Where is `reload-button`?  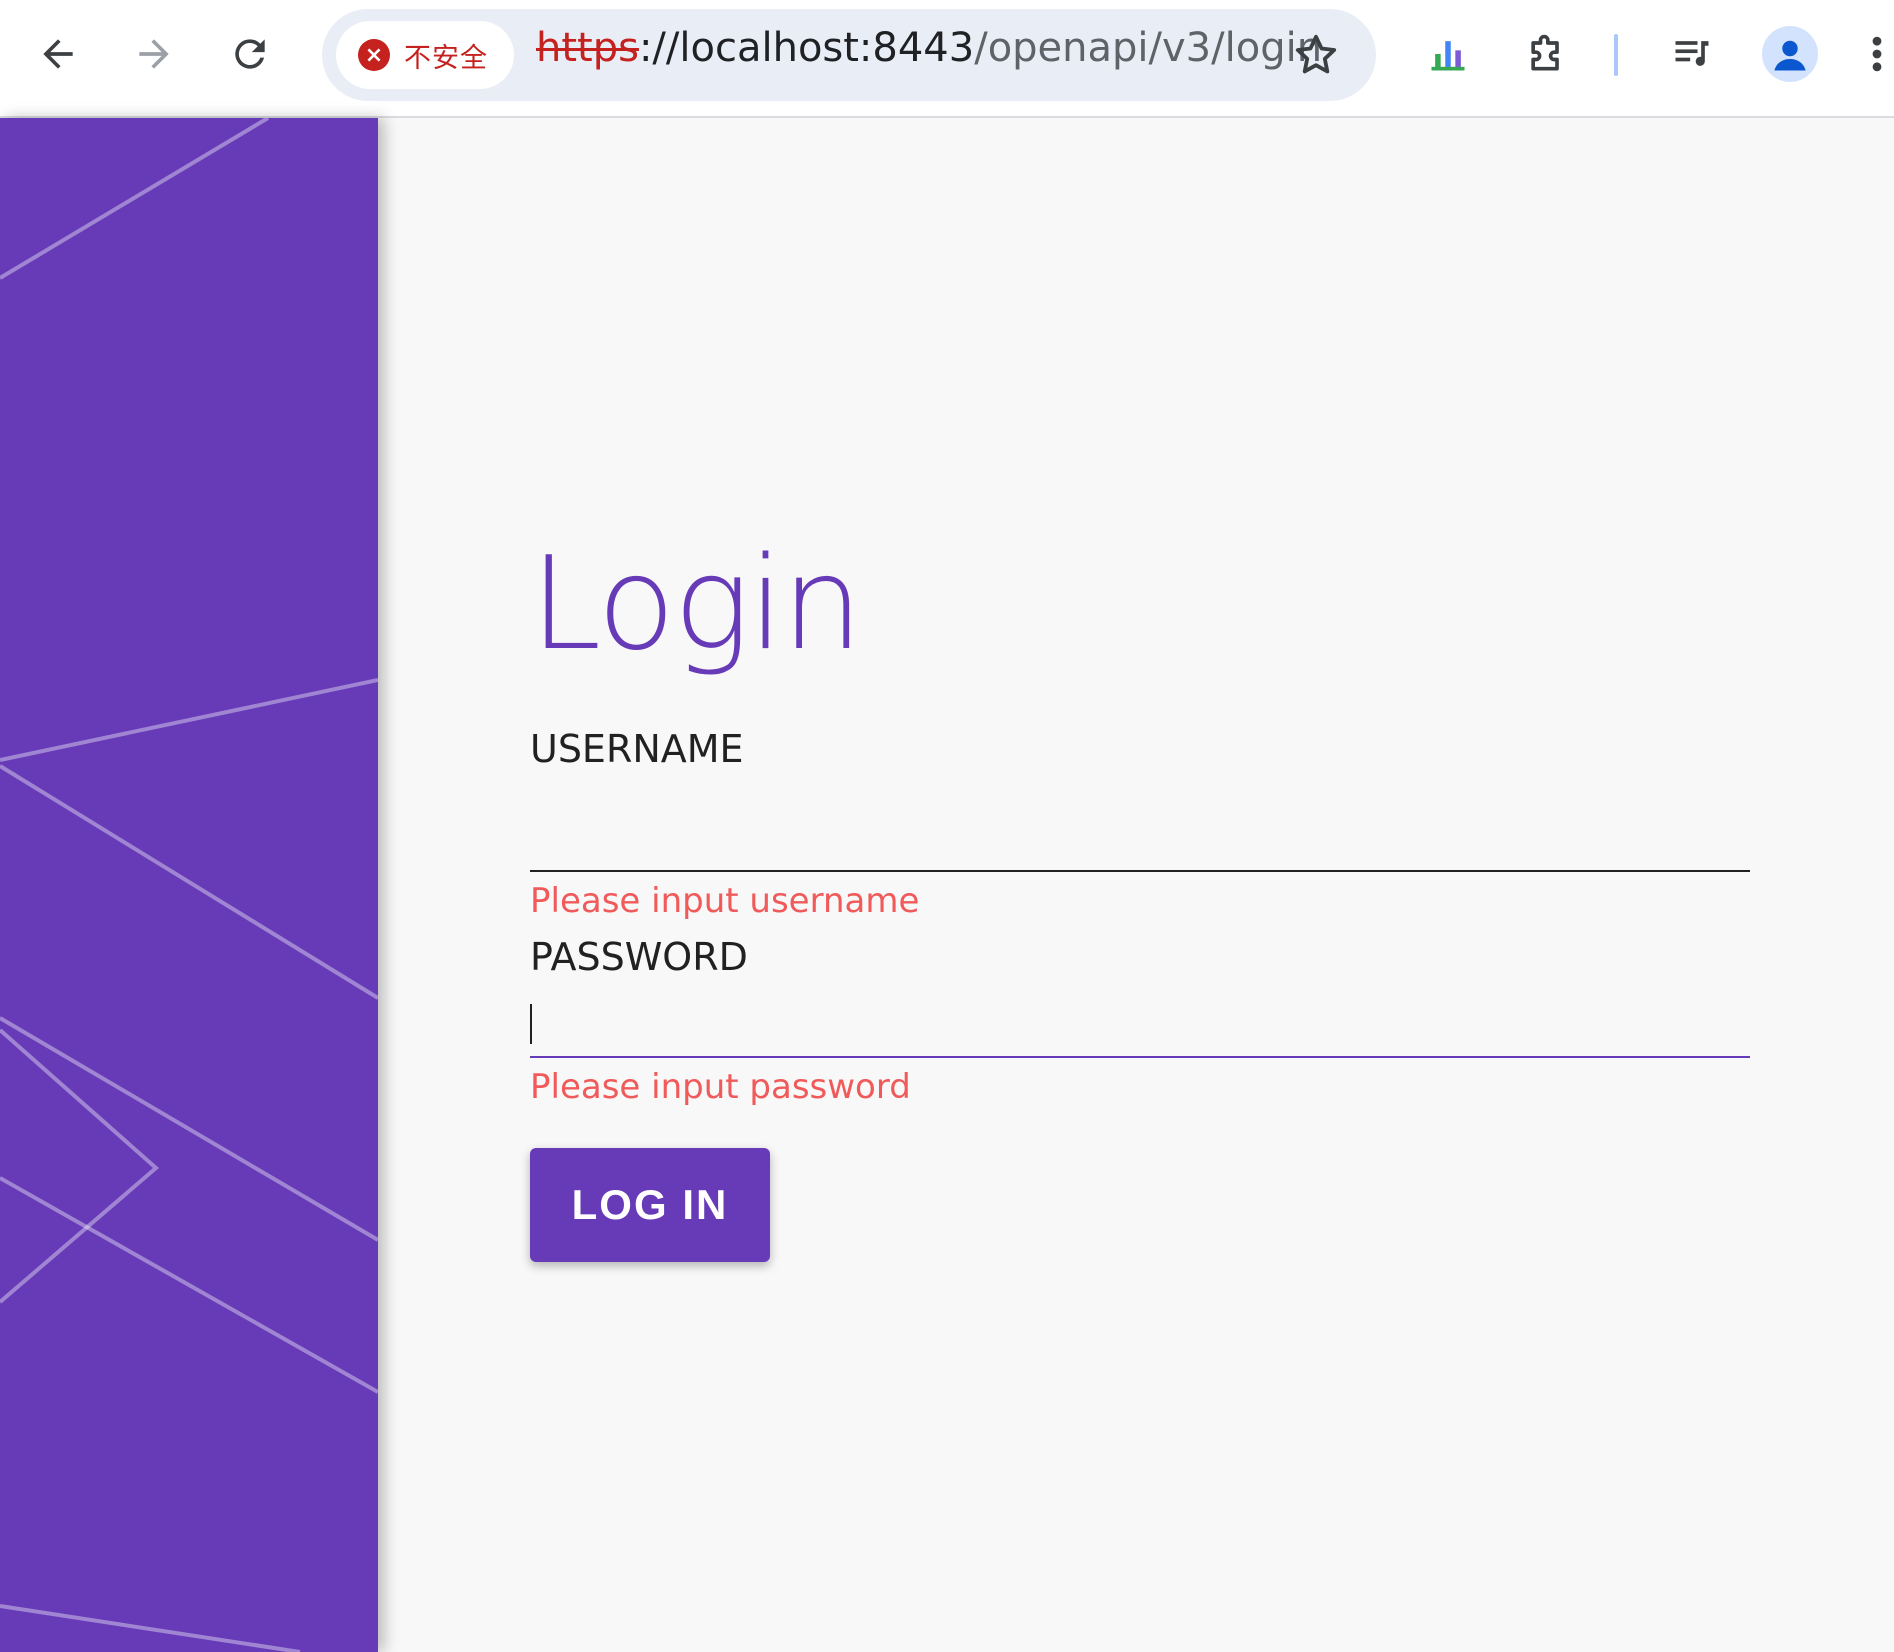
reload-button is located at coordinates (250, 54).